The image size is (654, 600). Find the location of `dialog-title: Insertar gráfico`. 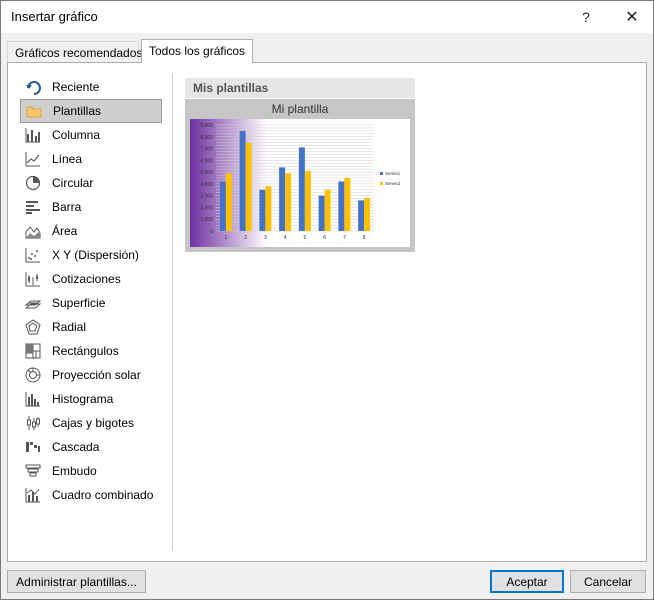

dialog-title: Insertar gráfico is located at coordinates (54, 16).